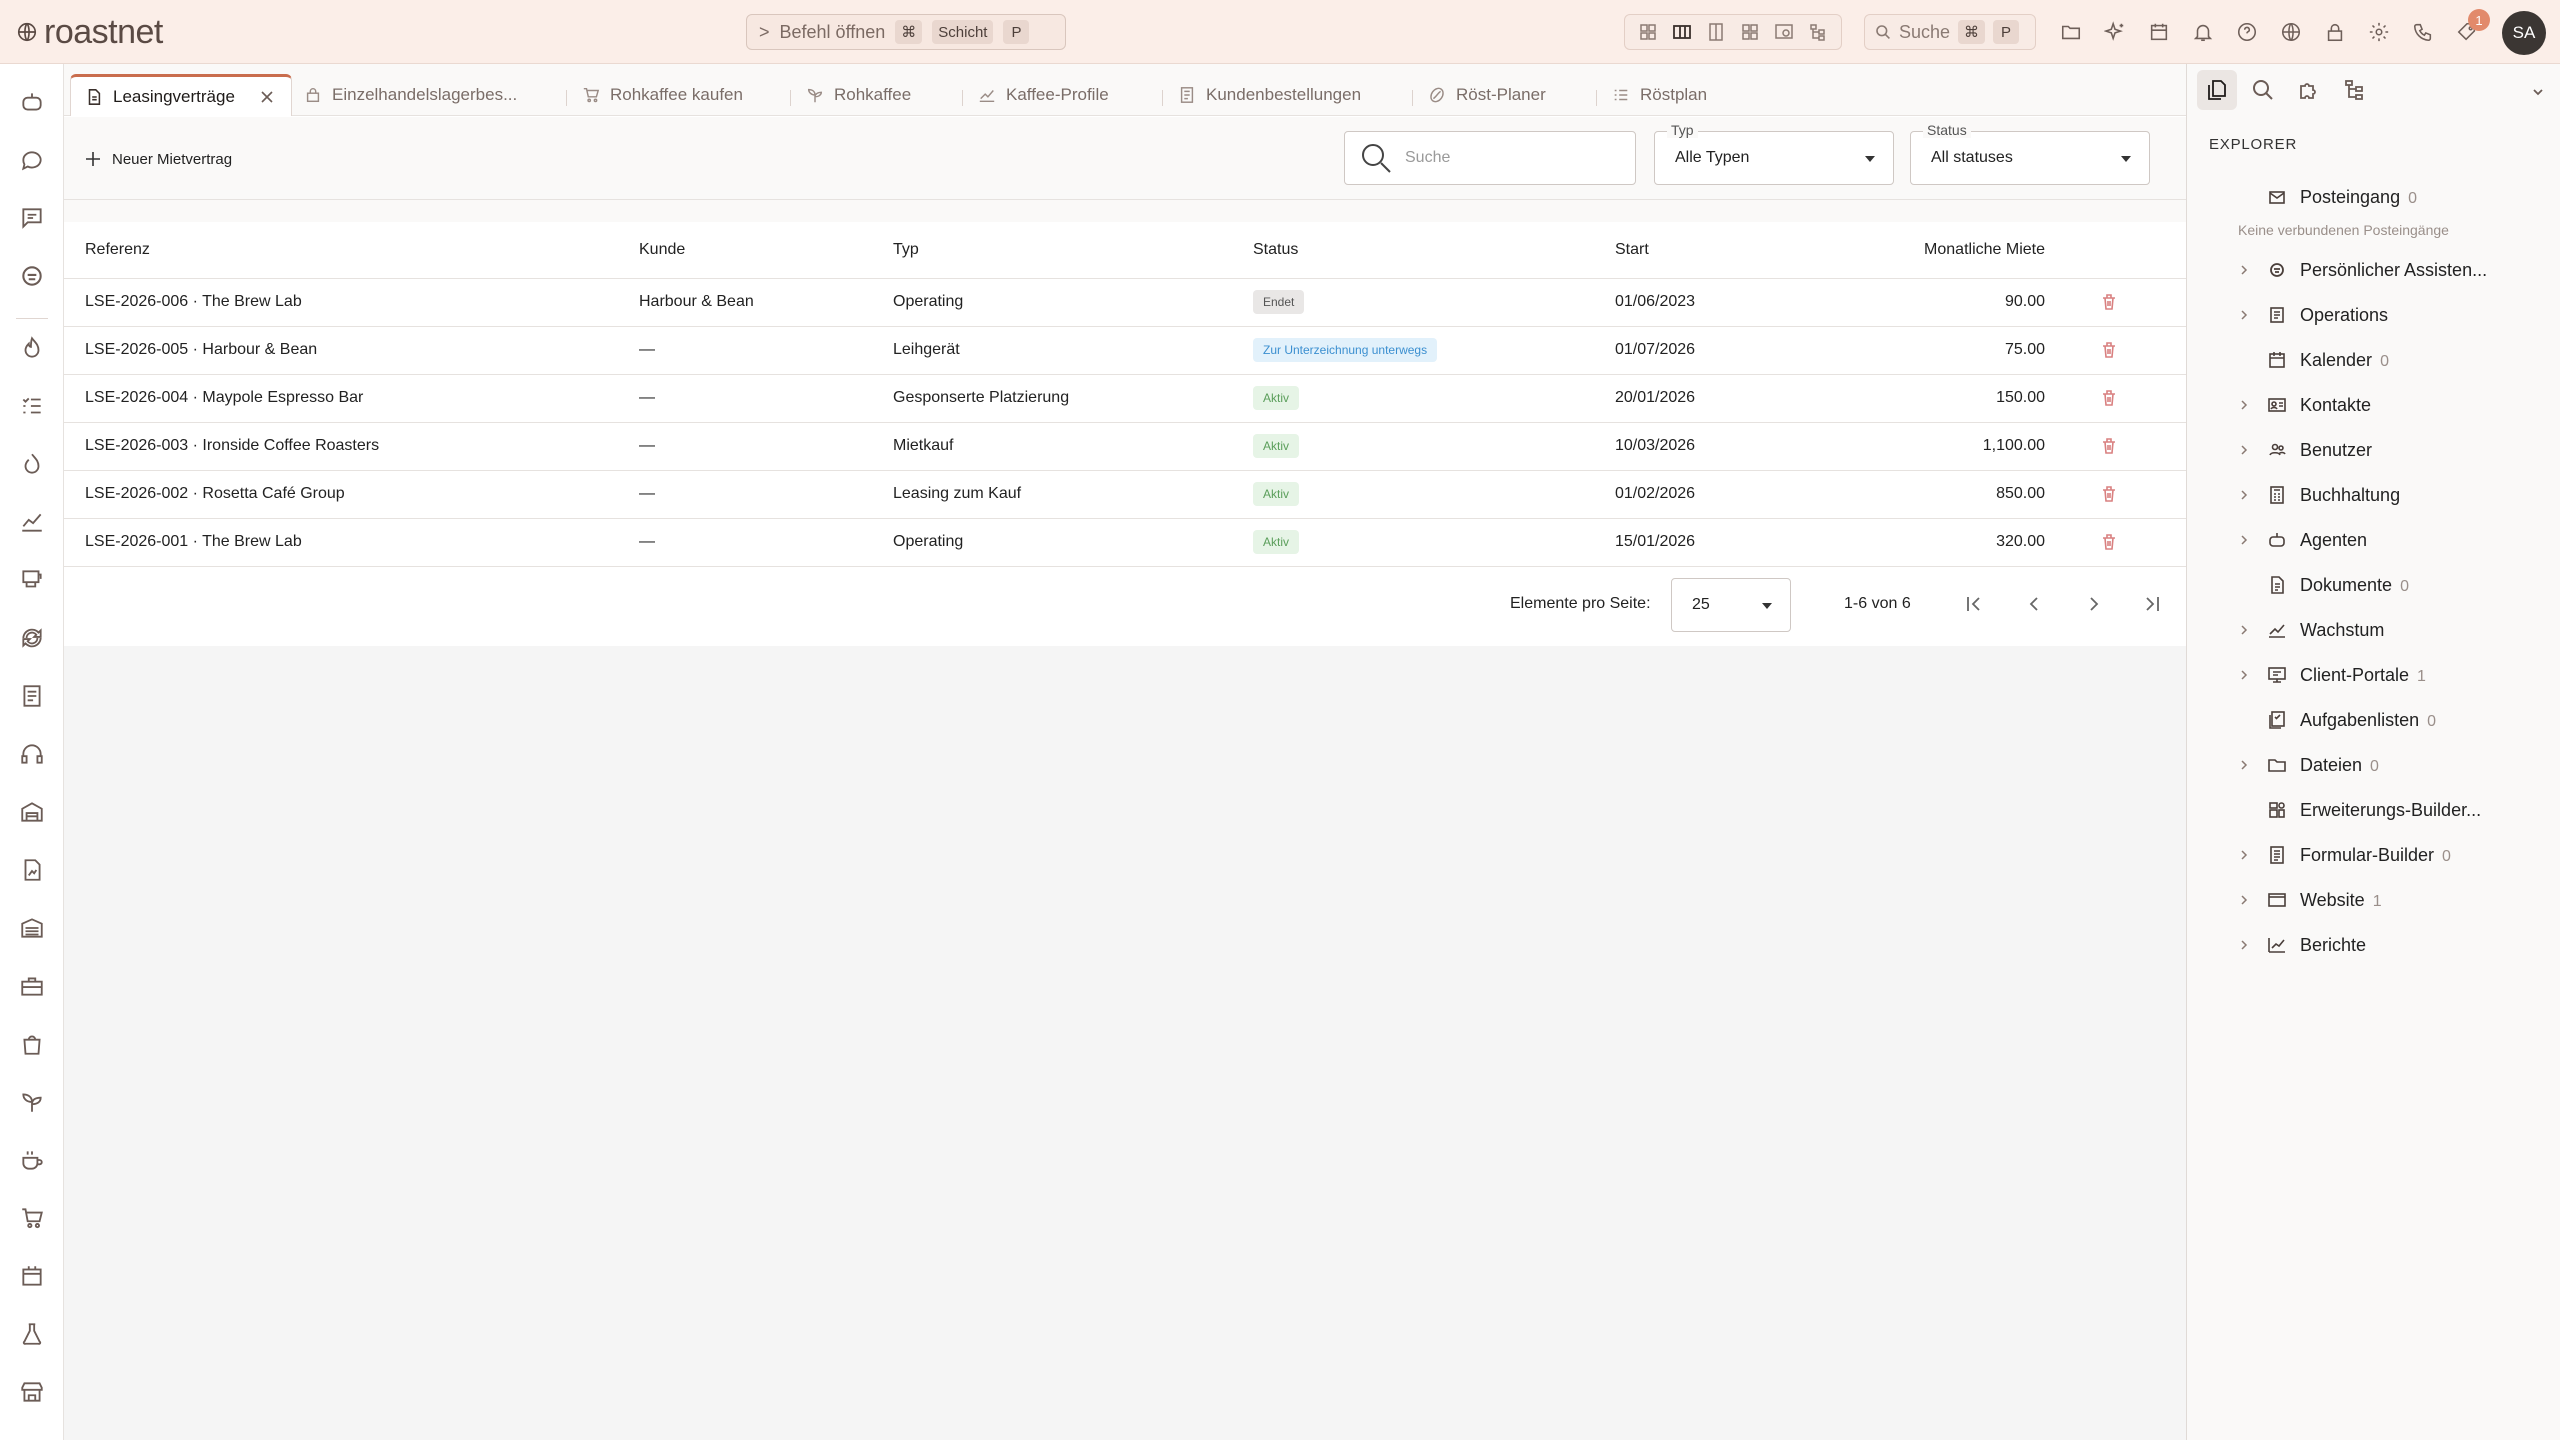  What do you see at coordinates (906, 32) in the screenshot?
I see `command-palette-button: > Befehl öffnen ⌘ Schicht P` at bounding box center [906, 32].